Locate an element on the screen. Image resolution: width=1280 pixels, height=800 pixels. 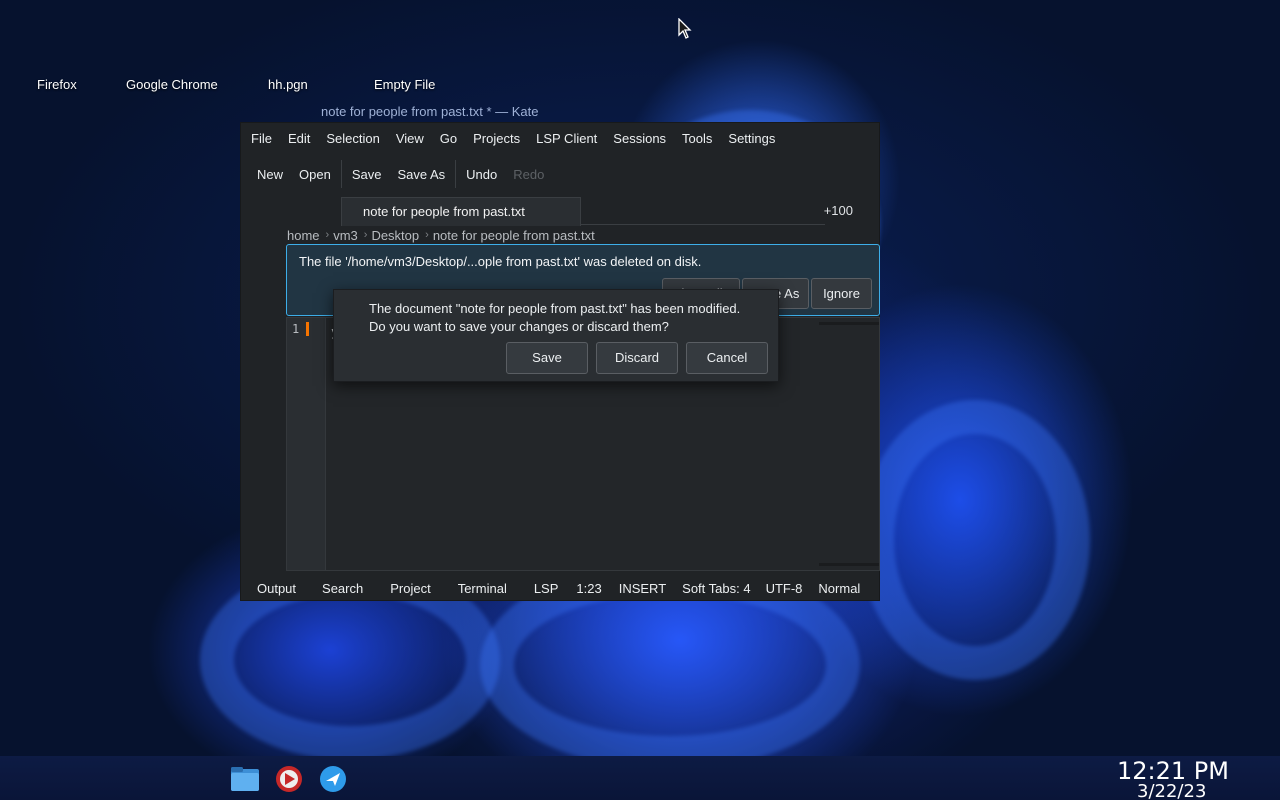
output-tab: Output is located at coordinates (276, 588).